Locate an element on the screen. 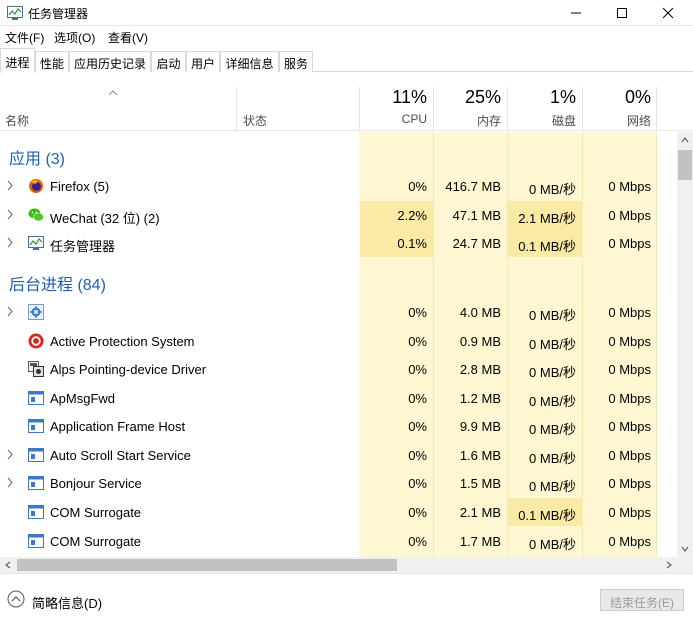  vertical-scrollbar is located at coordinates (685, 344).